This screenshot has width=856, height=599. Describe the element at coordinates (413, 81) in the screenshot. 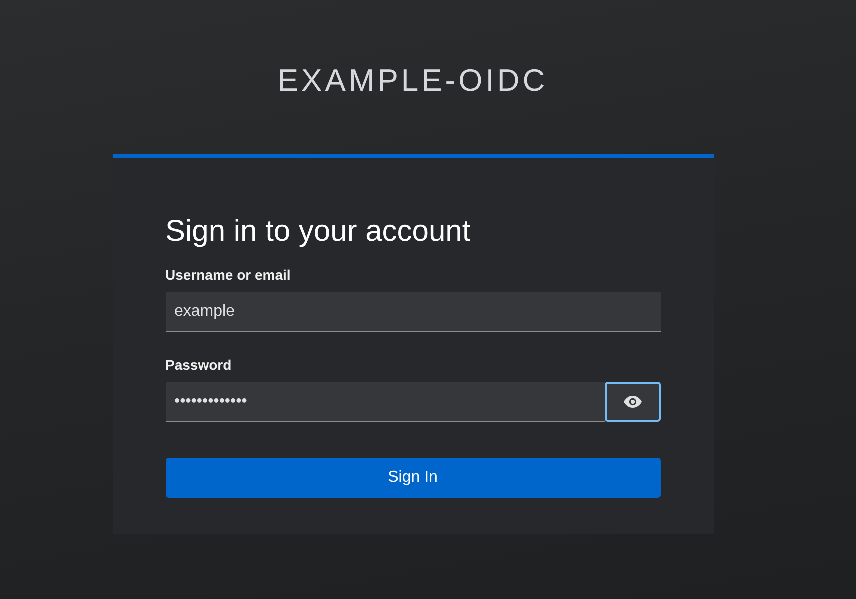

I see `realm-title: EXAMPLE-OIDC` at that location.